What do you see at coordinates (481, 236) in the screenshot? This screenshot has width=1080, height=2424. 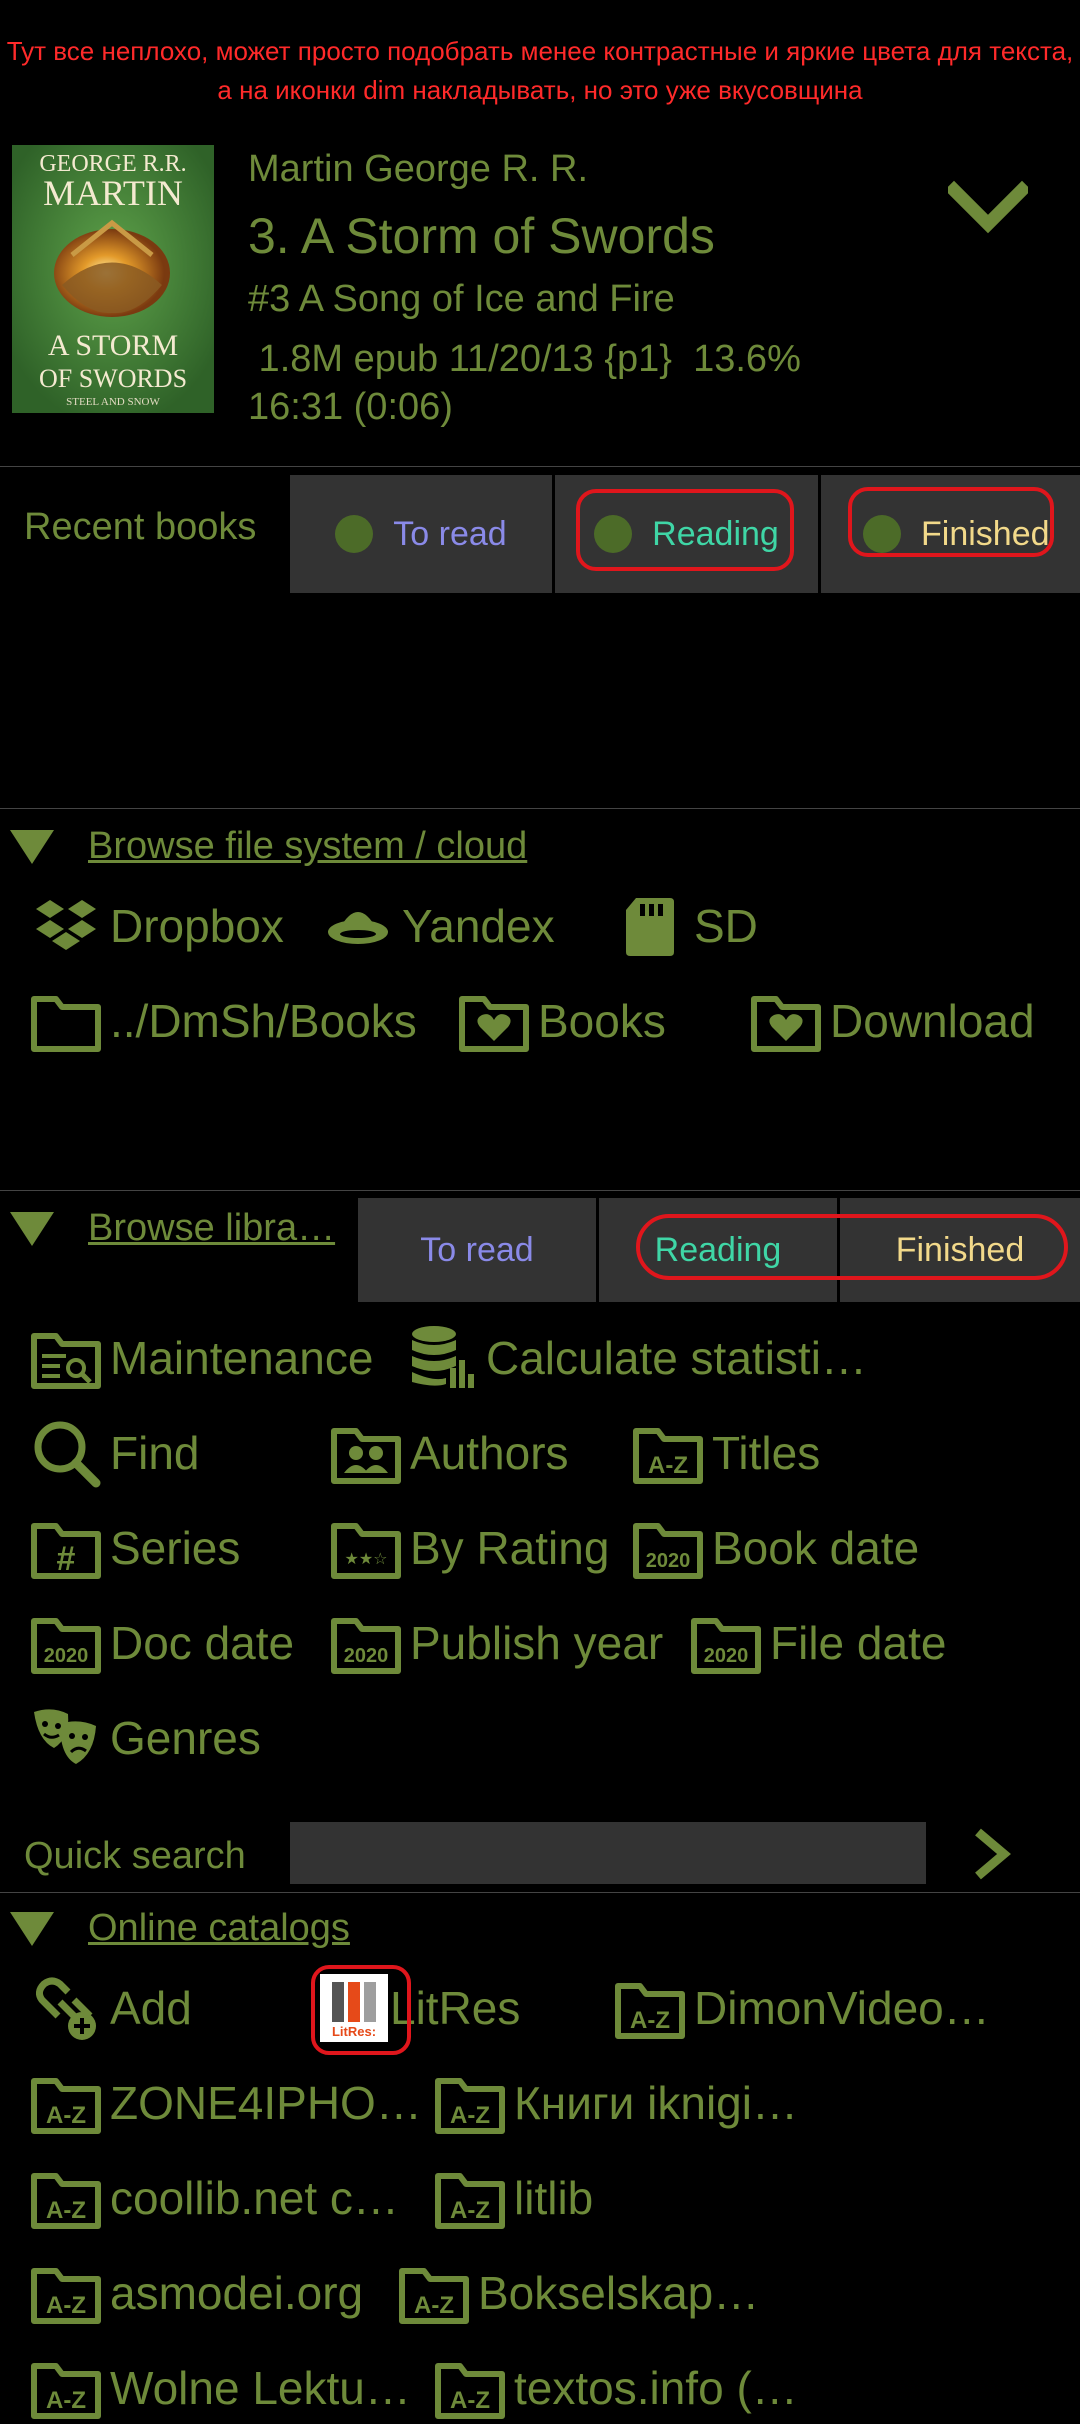 I see `book-title: 3. A Storm of Swords` at bounding box center [481, 236].